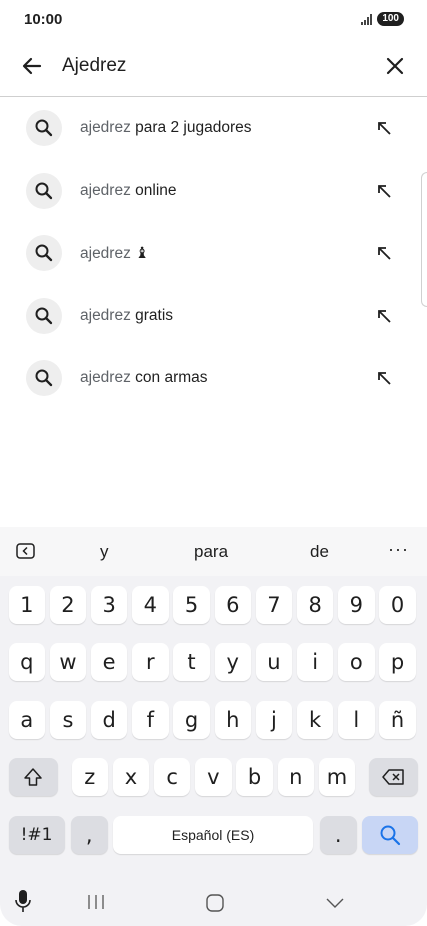 The height and width of the screenshot is (926, 427). I want to click on key-0: 0, so click(397, 605).